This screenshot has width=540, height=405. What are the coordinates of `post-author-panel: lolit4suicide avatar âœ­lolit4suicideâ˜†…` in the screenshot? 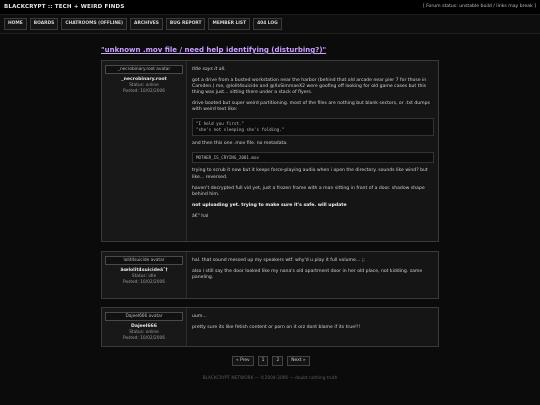 It's located at (144, 275).